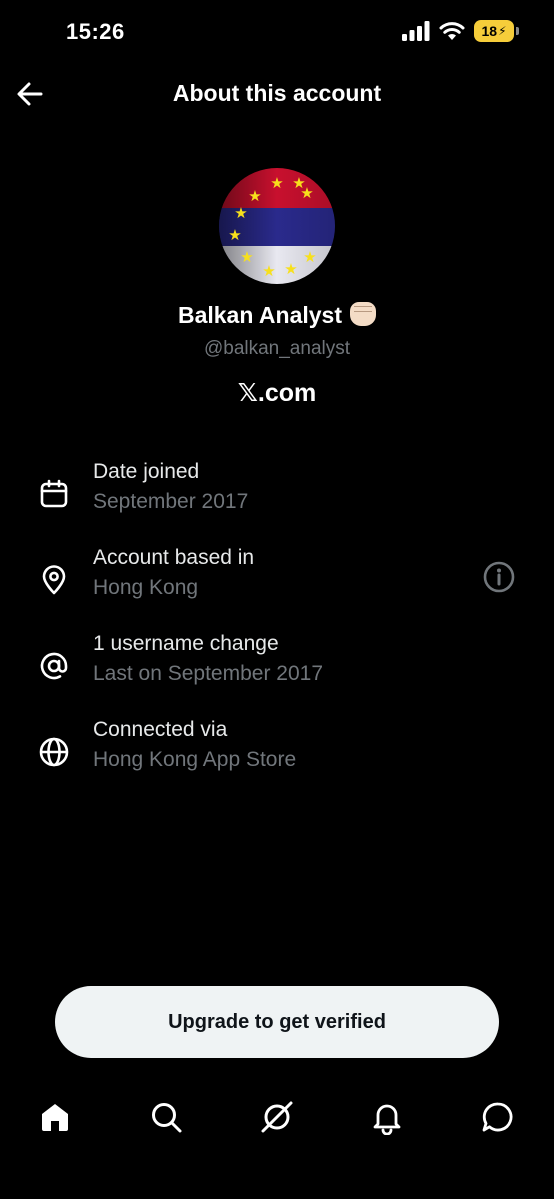  I want to click on info-value: Hong Kong App Store, so click(195, 759).